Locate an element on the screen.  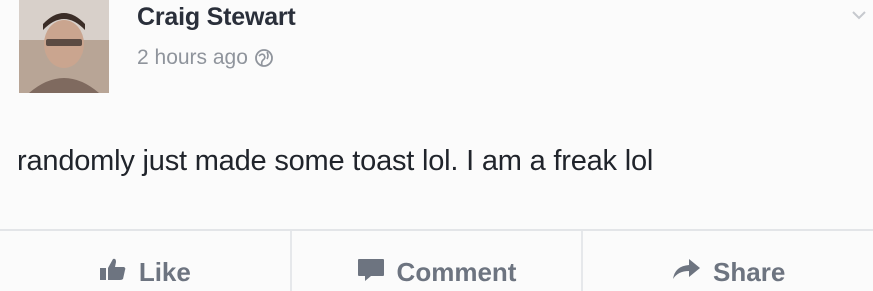
share-button: Share is located at coordinates (728, 261).